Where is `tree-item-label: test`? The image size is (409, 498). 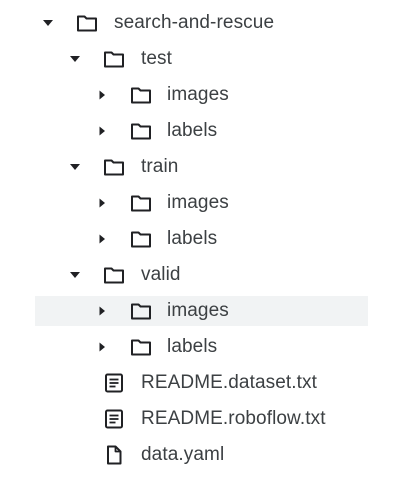 tree-item-label: test is located at coordinates (157, 58).